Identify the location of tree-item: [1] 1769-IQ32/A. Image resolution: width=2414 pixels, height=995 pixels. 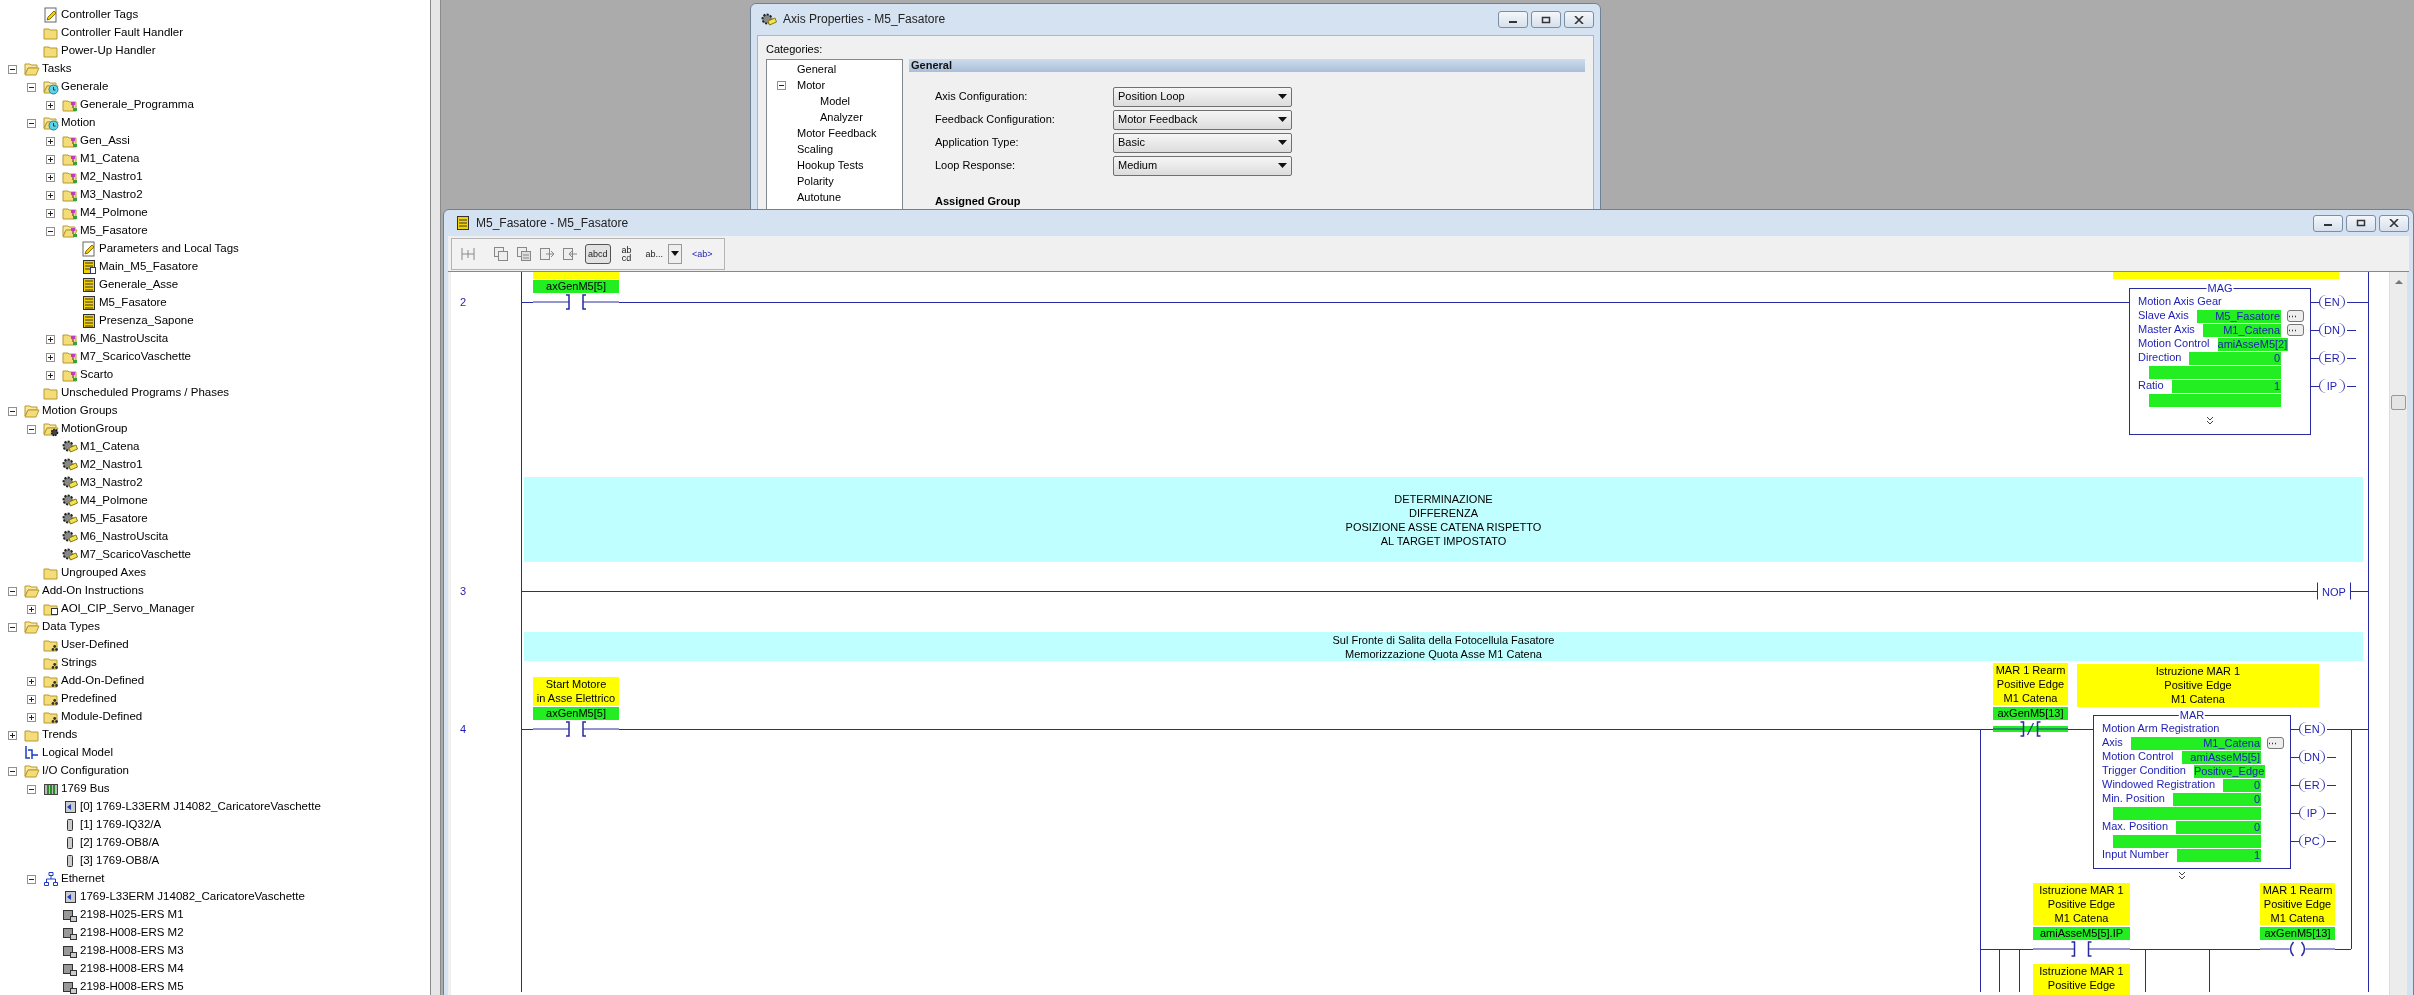
(121, 825).